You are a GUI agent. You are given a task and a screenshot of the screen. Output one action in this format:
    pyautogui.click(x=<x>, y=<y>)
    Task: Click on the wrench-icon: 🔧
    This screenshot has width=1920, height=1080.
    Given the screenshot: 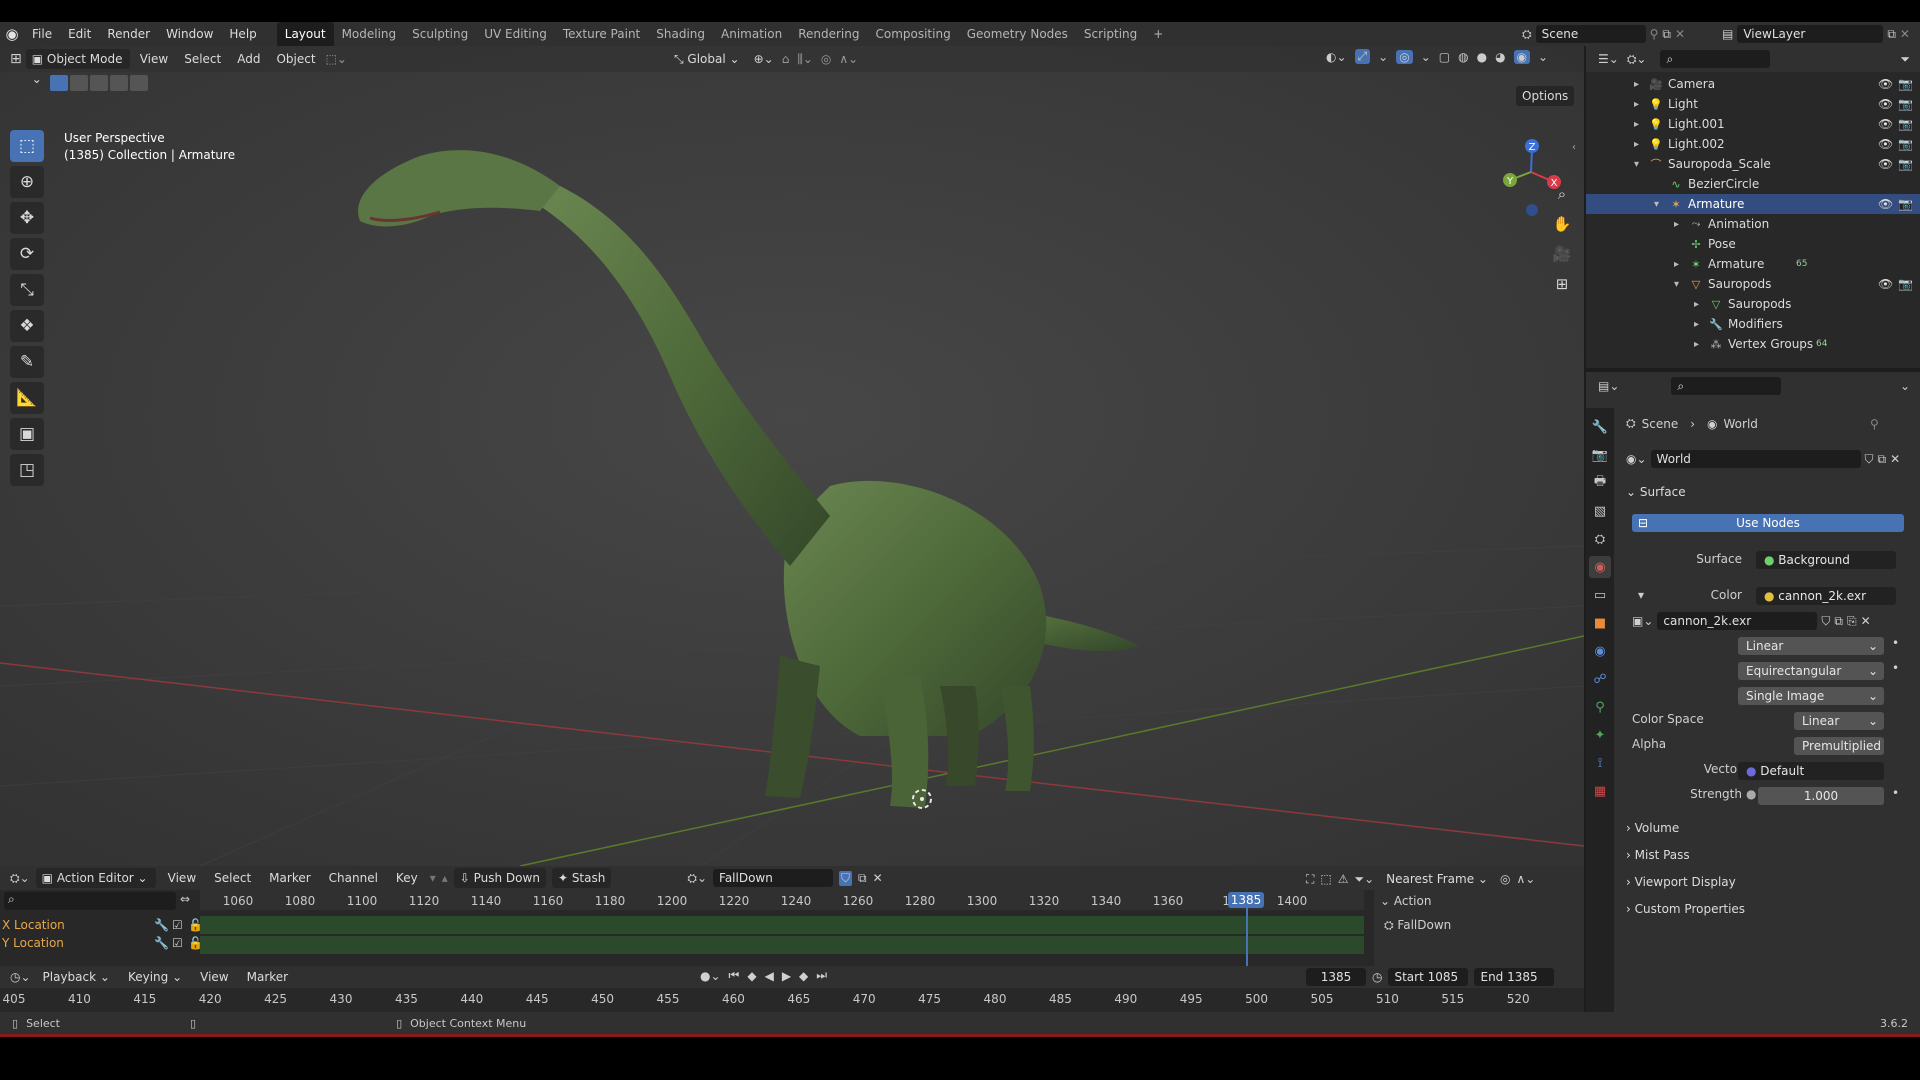 What is the action you would take?
    pyautogui.click(x=161, y=943)
    